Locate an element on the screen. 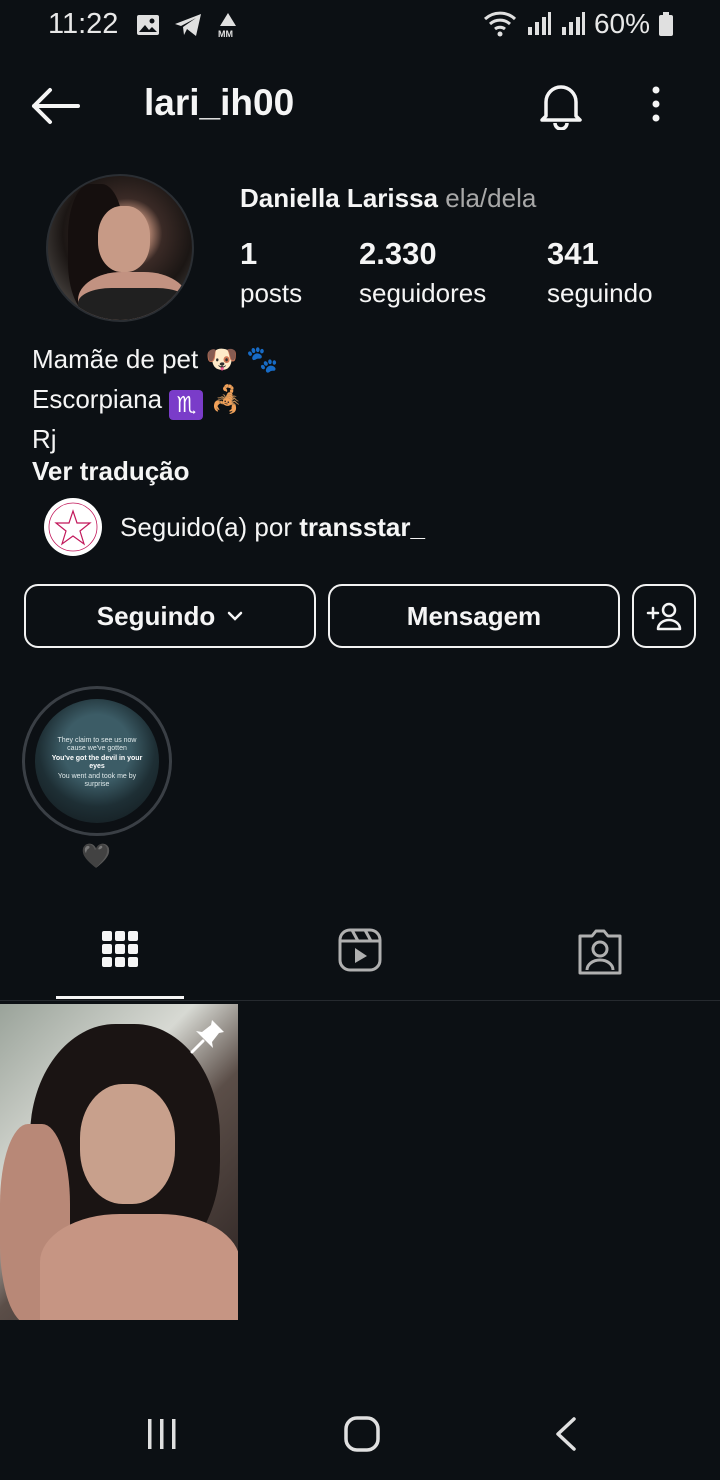  followers-label: seguidores is located at coordinates (423, 293).